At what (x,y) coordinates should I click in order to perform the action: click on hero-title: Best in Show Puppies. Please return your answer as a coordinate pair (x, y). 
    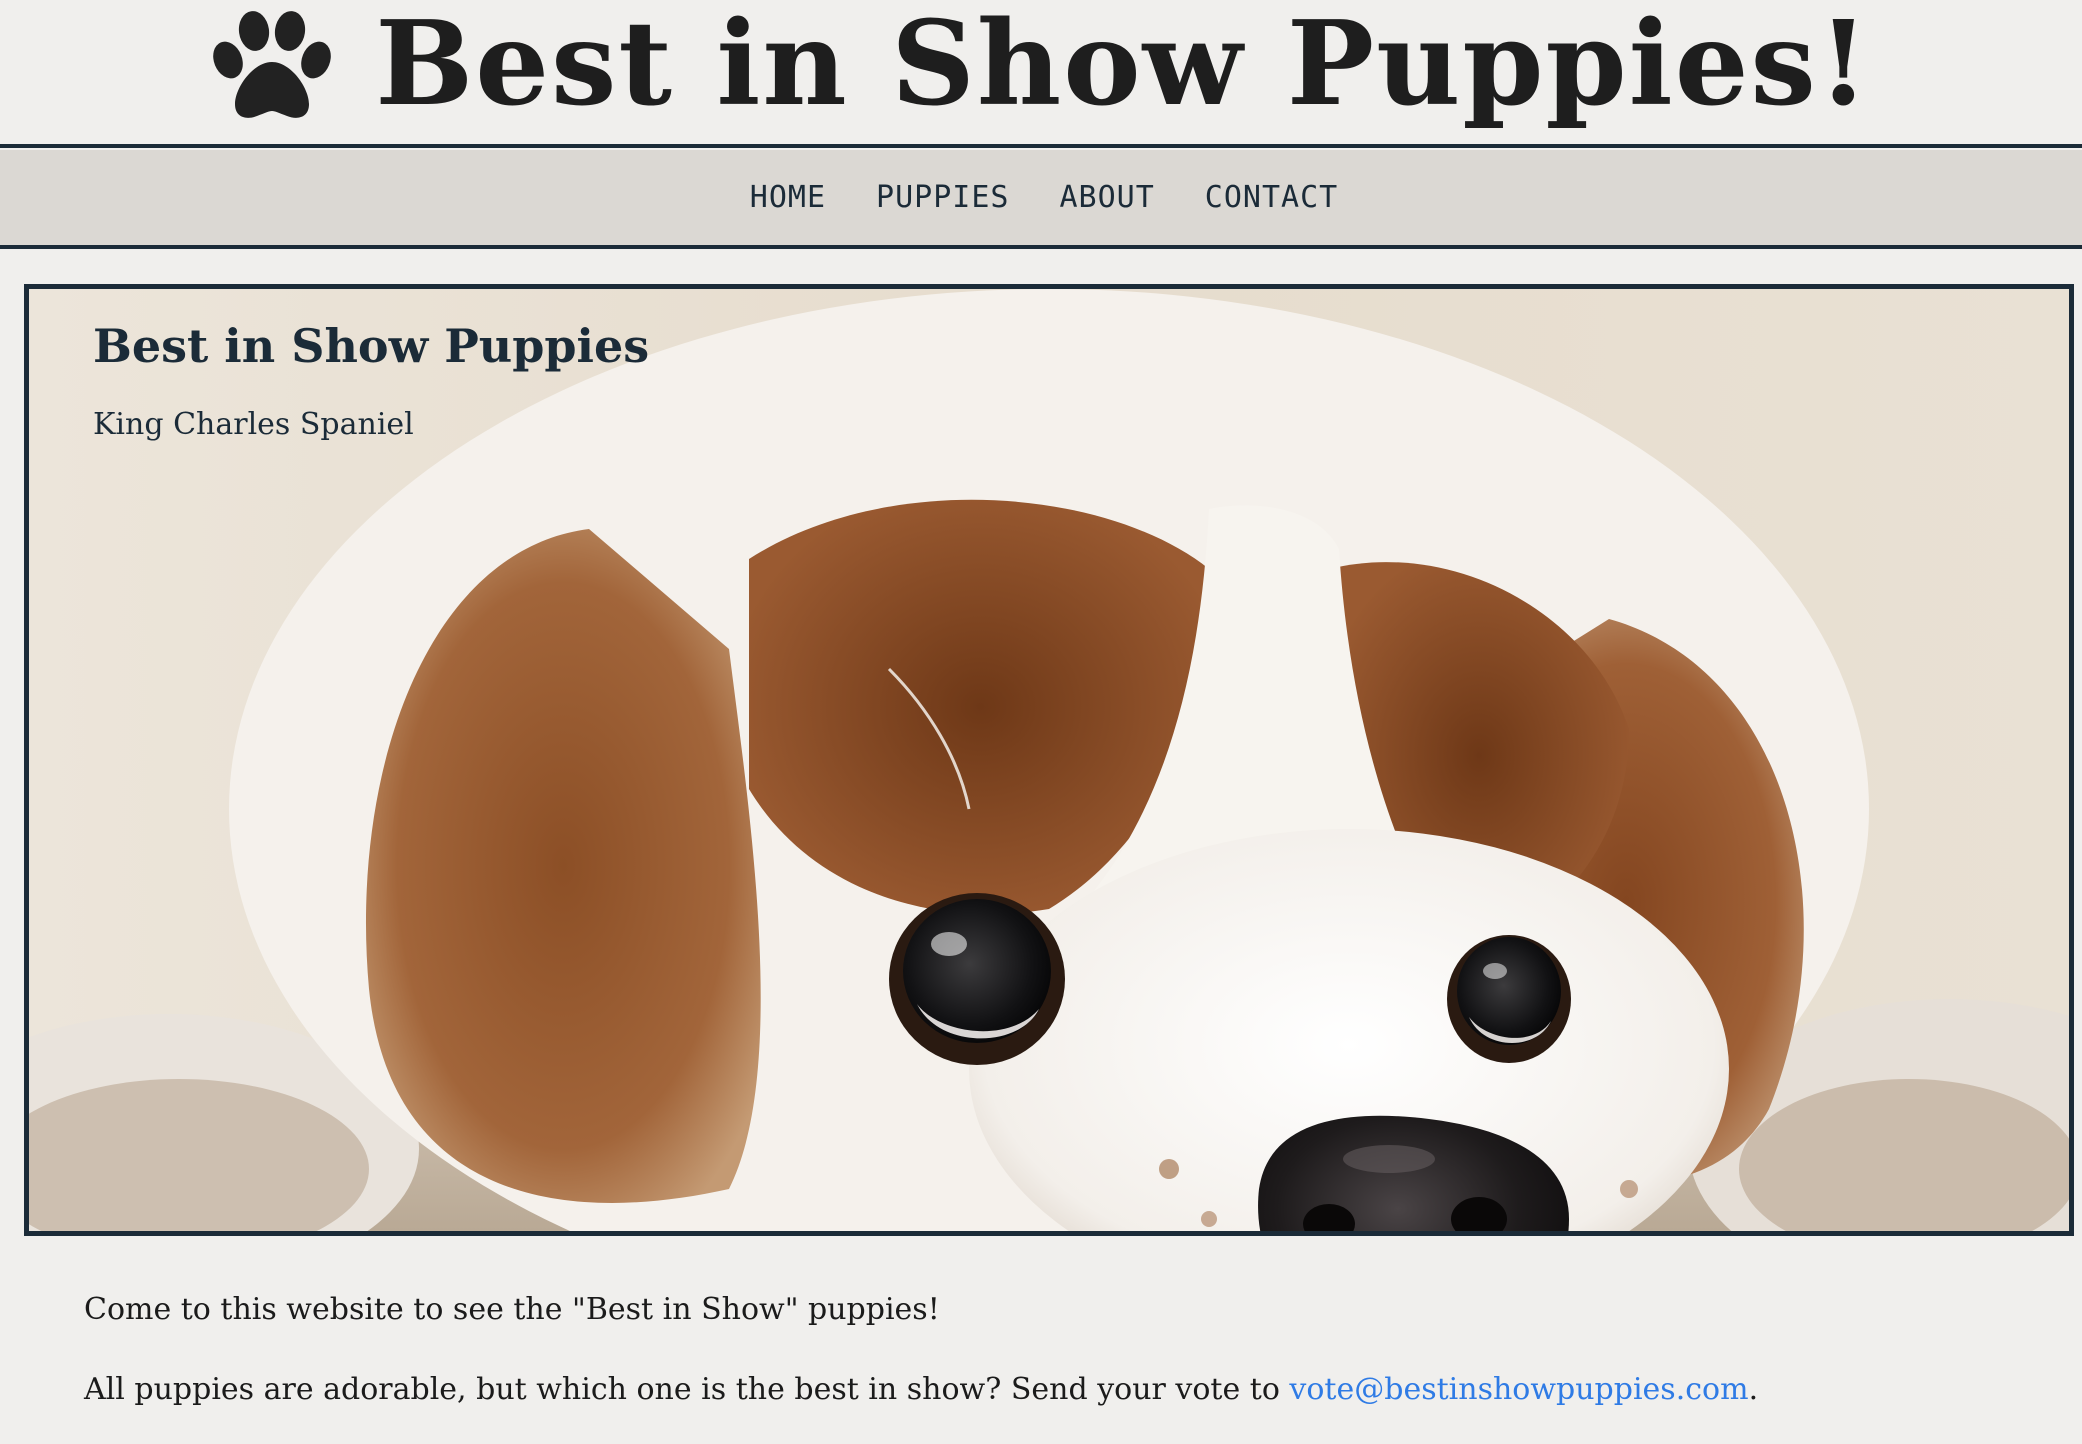
    Looking at the image, I should click on (371, 346).